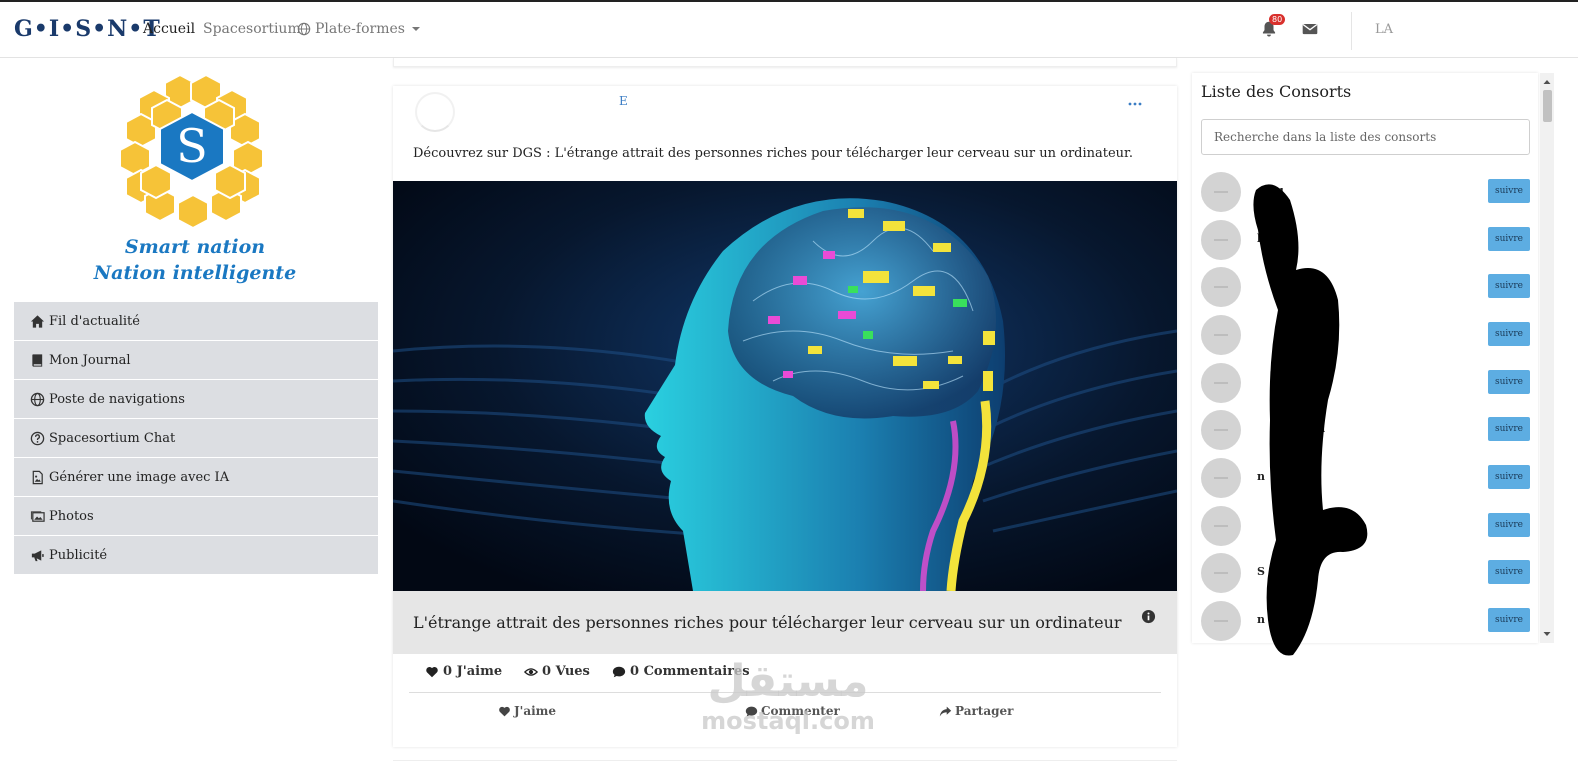 This screenshot has width=1578, height=772. What do you see at coordinates (196, 321) in the screenshot?
I see `sidebar-item-fil-actualite: Fil d'actualité` at bounding box center [196, 321].